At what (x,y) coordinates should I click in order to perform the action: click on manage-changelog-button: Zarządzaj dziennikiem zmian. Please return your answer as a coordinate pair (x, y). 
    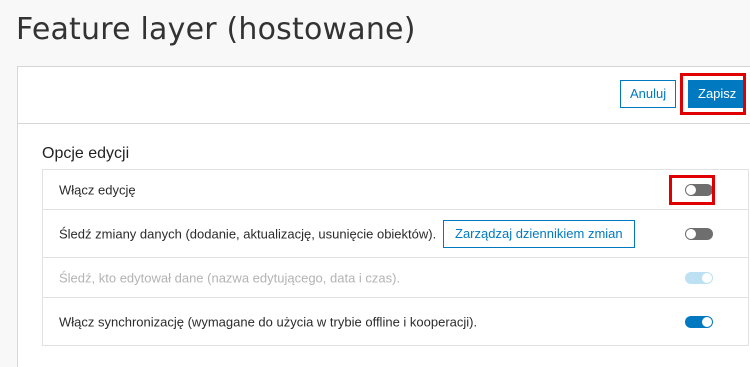
    Looking at the image, I should click on (539, 233).